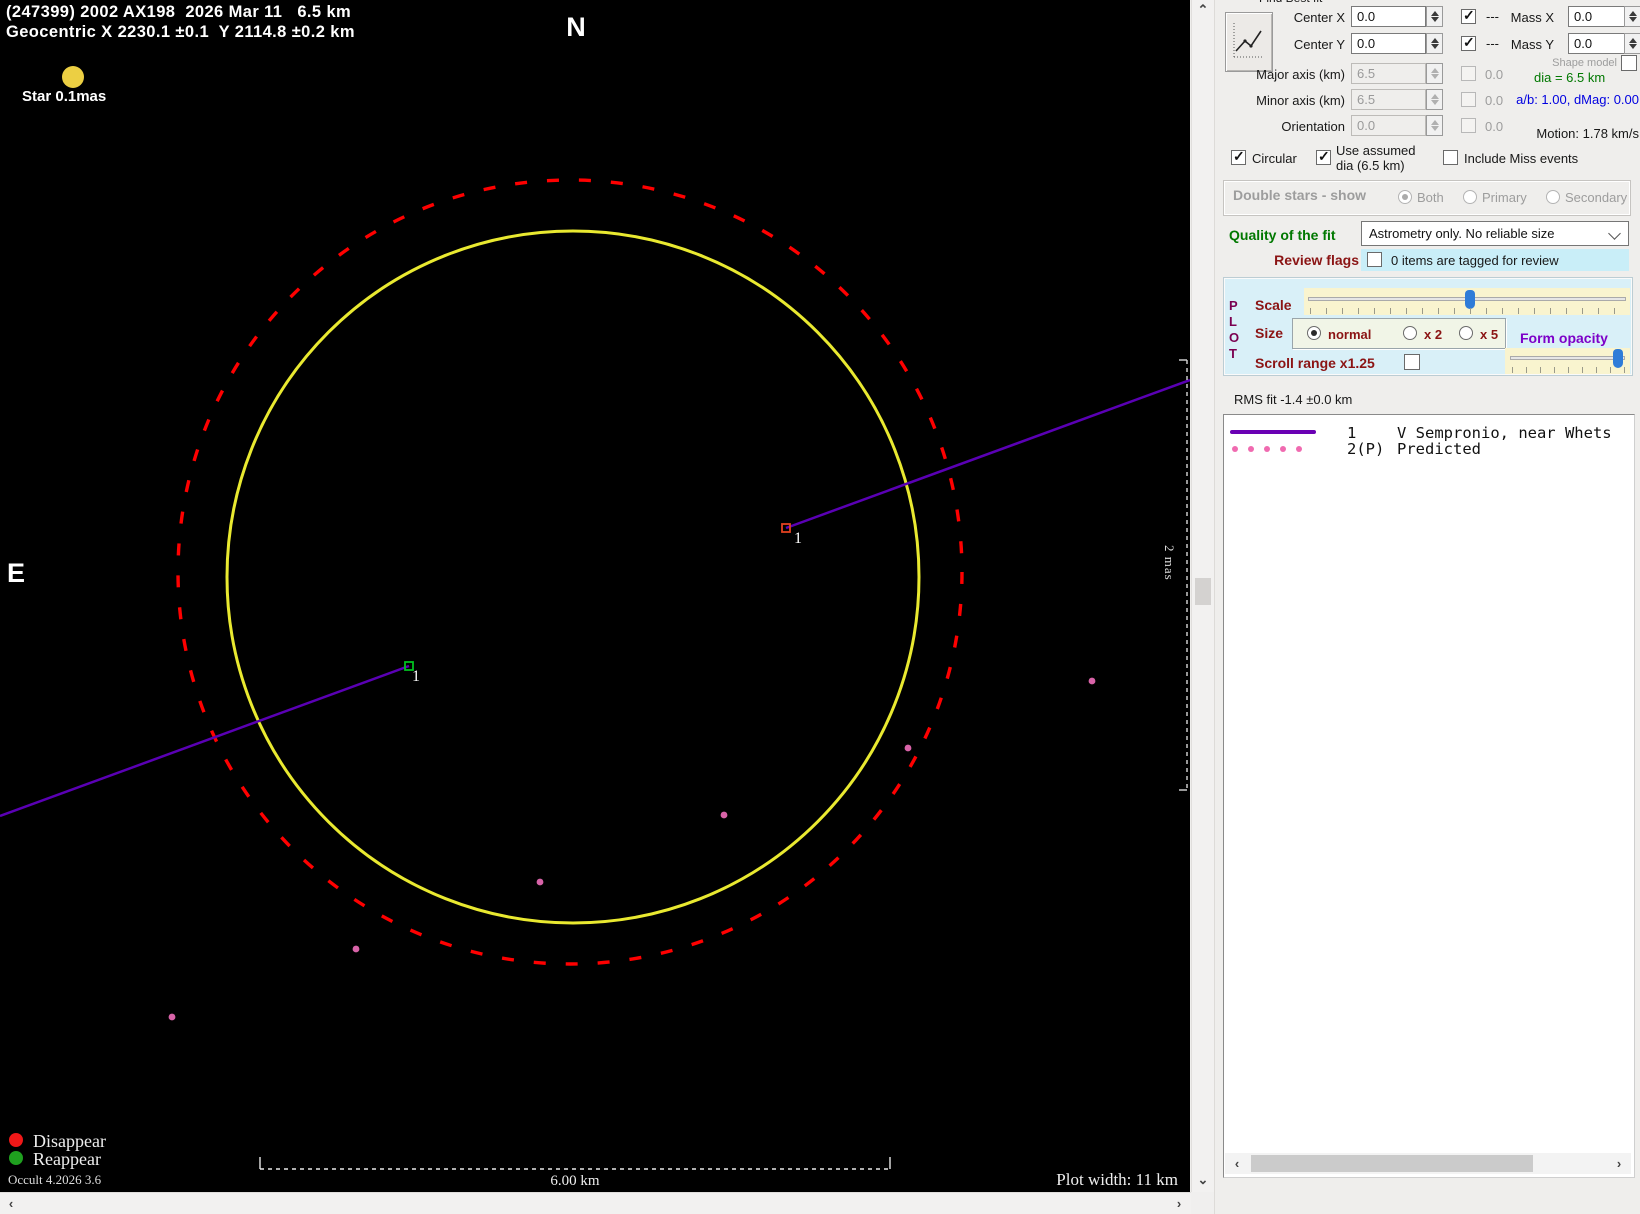 Image resolution: width=1640 pixels, height=1214 pixels. What do you see at coordinates (1315, 363) in the screenshot?
I see `scroll-range-label: Scroll range x1.25` at bounding box center [1315, 363].